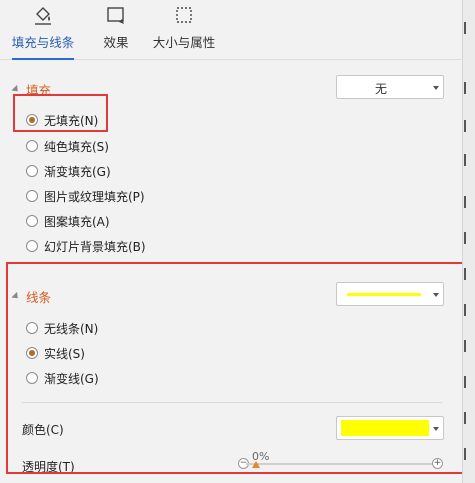 The image size is (475, 483). I want to click on color-swatch, so click(385, 428).